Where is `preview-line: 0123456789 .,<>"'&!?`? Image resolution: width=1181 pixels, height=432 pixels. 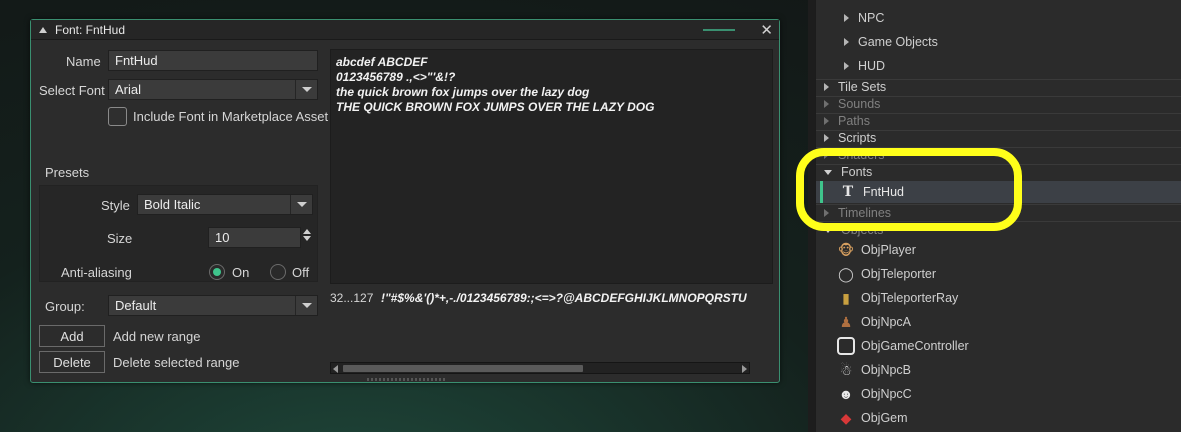
preview-line: 0123456789 .,<>"'&!? is located at coordinates (396, 77).